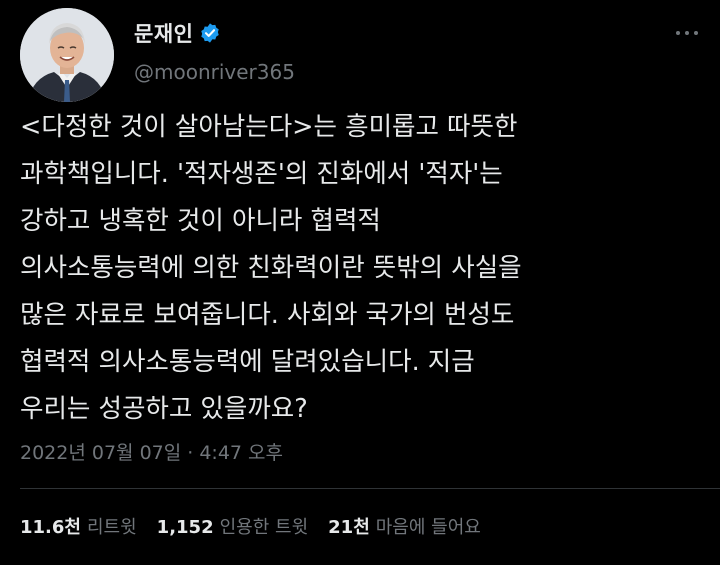 The width and height of the screenshot is (720, 565). Describe the element at coordinates (247, 362) in the screenshot. I see `tweet-text-line: 협력적 의사소통능력에 달려있습니다. 지금` at that location.